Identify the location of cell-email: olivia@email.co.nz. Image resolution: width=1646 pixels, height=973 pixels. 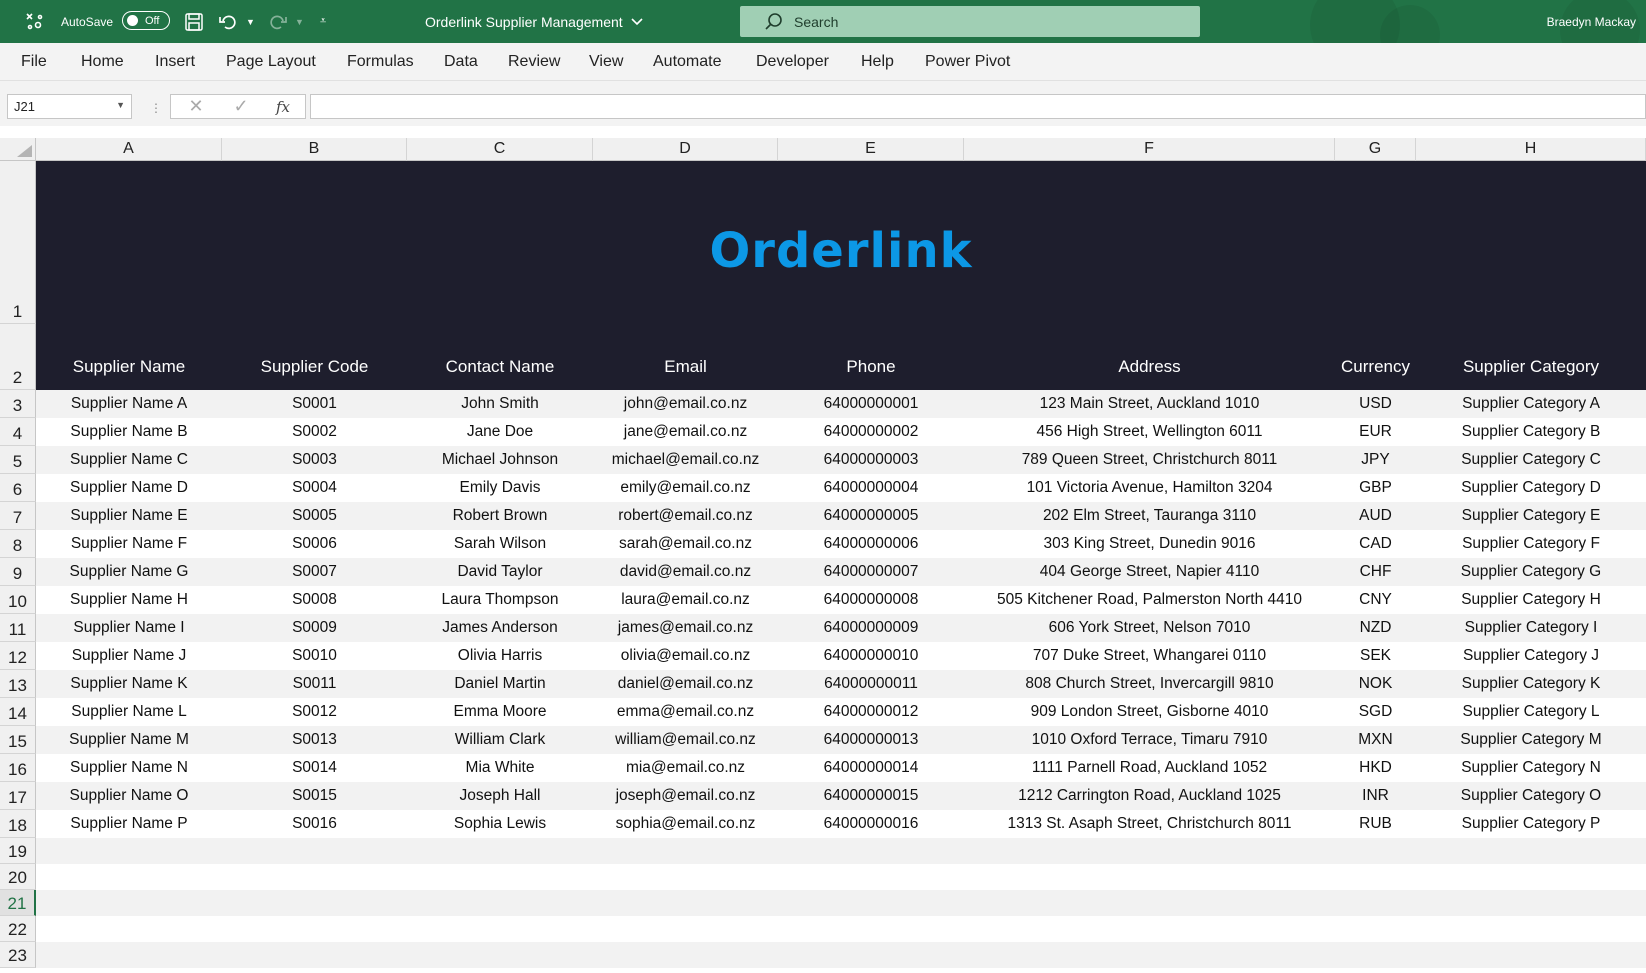
(685, 656).